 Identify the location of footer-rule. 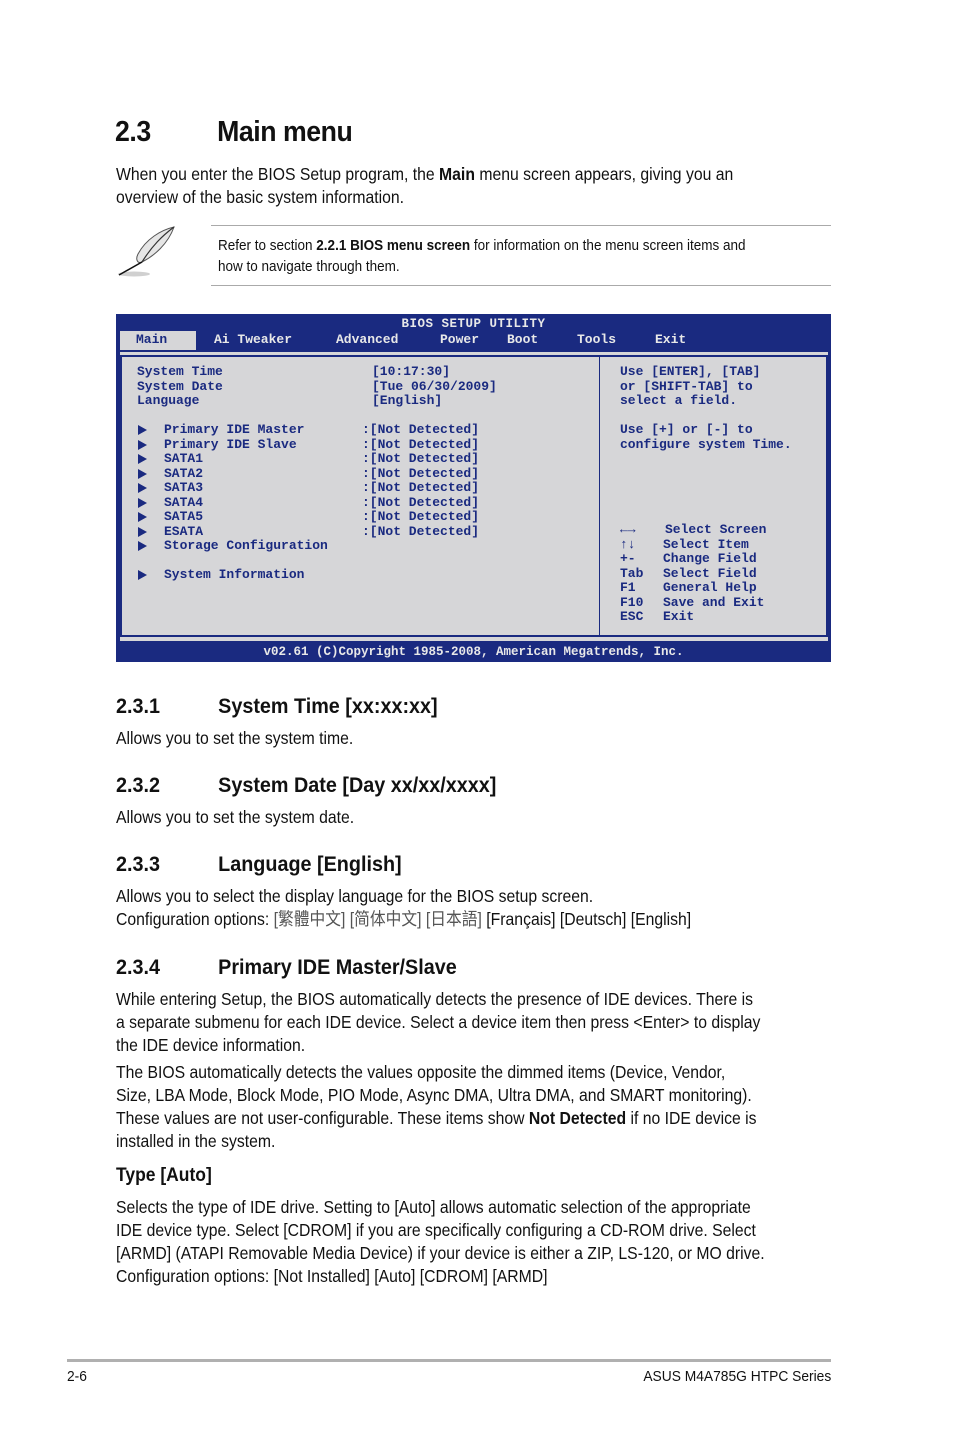
(449, 1360).